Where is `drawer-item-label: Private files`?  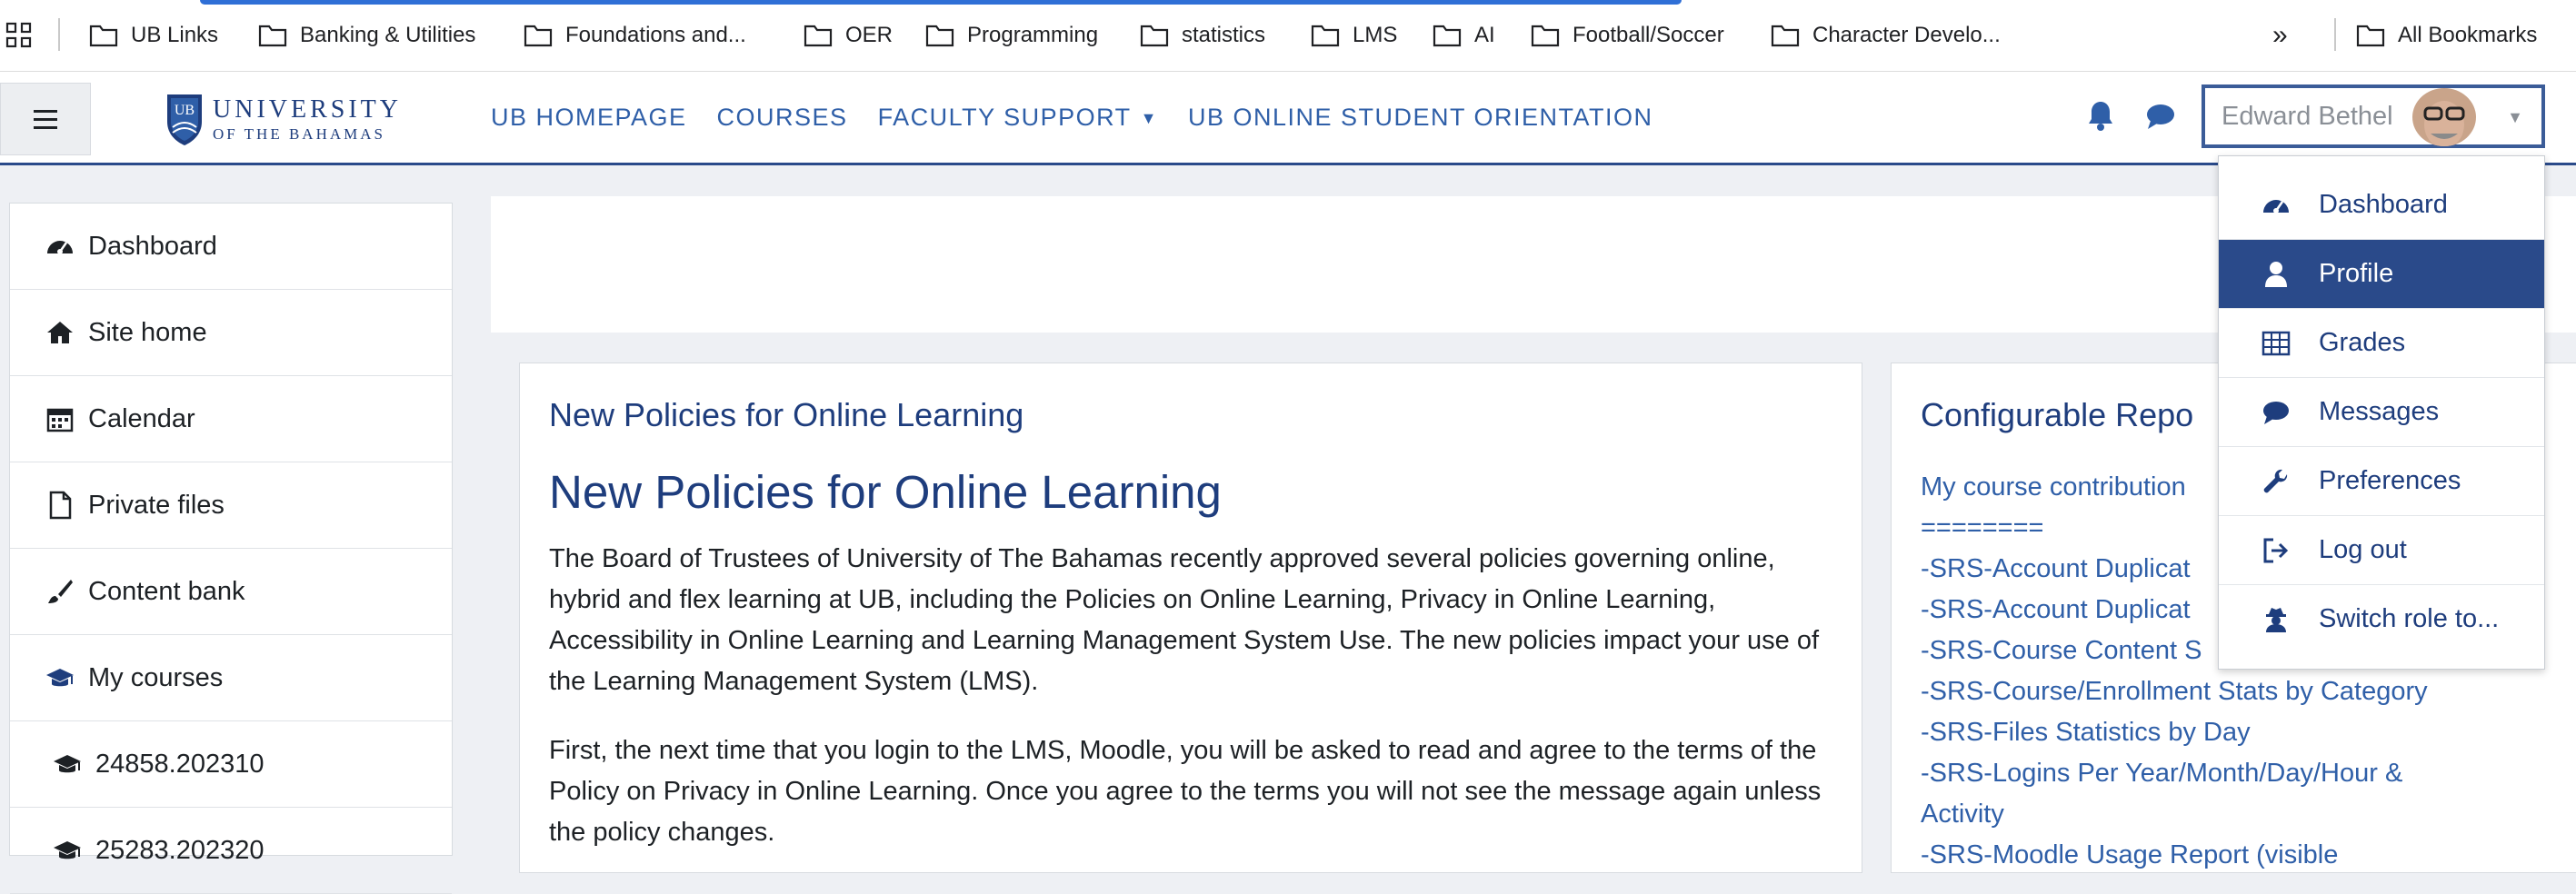
drawer-item-label: Private files is located at coordinates (156, 505).